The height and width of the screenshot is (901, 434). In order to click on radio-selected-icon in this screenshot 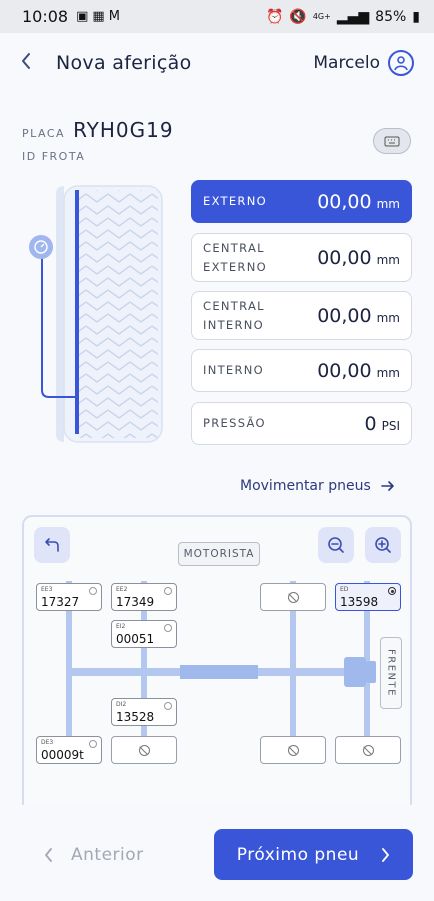, I will do `click(392, 591)`.